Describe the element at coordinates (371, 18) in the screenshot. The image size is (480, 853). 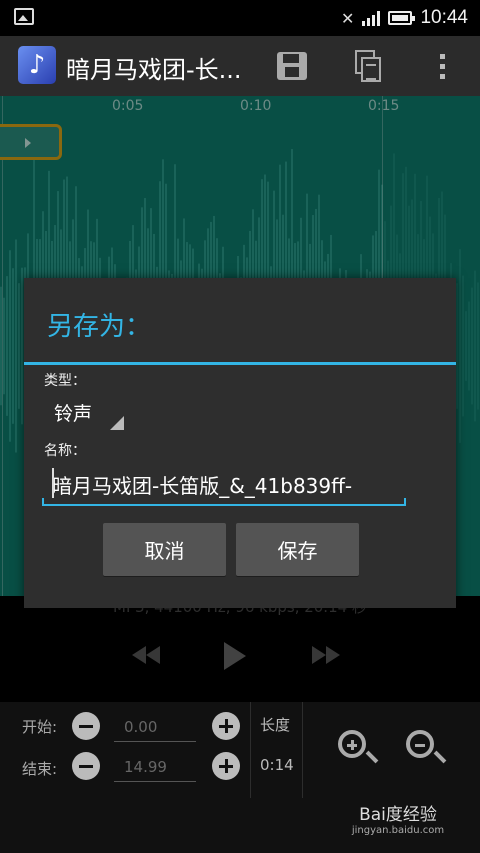
I see `signal-icon` at that location.